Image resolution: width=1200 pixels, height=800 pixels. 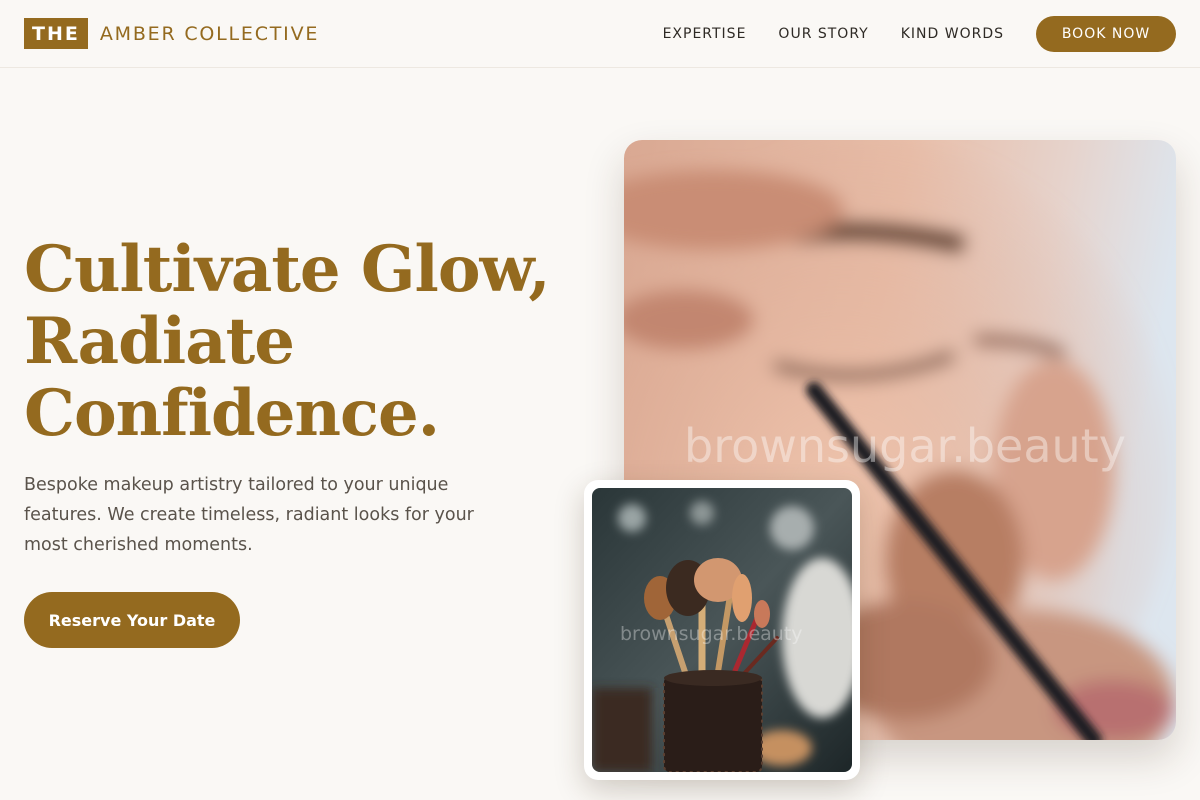 What do you see at coordinates (304, 342) in the screenshot?
I see `hero-title: Cultivate Glow, Radiate Confidence.` at bounding box center [304, 342].